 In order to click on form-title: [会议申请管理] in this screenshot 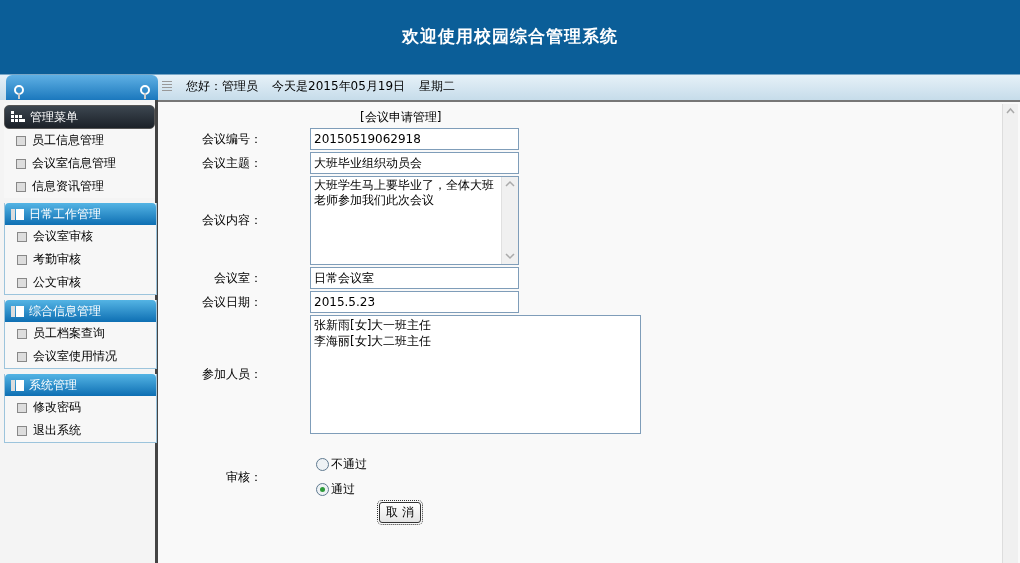, I will do `click(401, 117)`.